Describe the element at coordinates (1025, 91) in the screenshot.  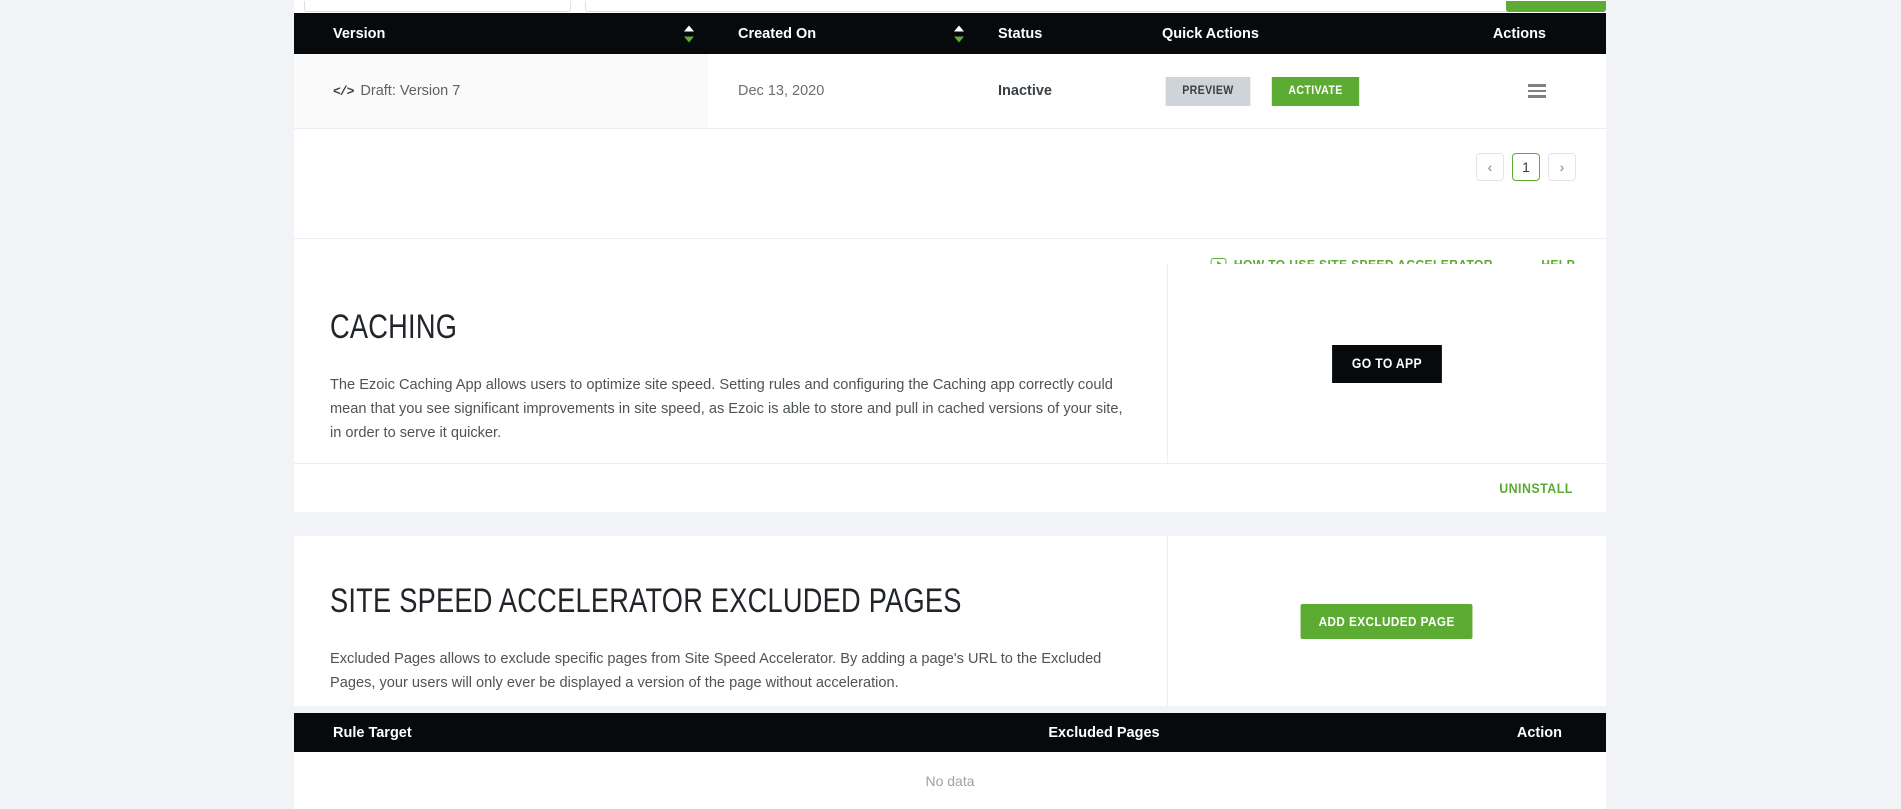
I see `status-badge: Inactive` at that location.